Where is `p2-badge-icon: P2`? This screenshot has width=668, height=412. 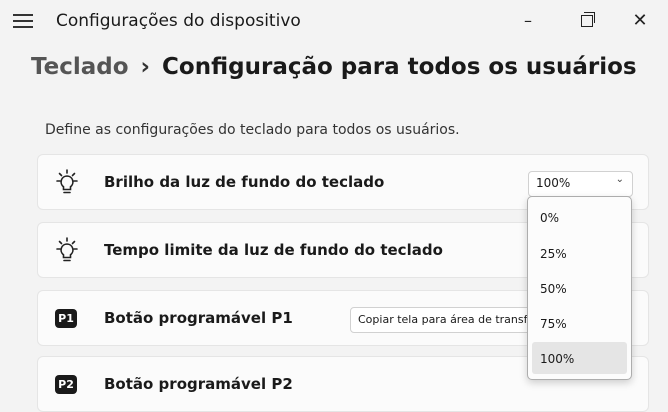
p2-badge-icon: P2 is located at coordinates (66, 384).